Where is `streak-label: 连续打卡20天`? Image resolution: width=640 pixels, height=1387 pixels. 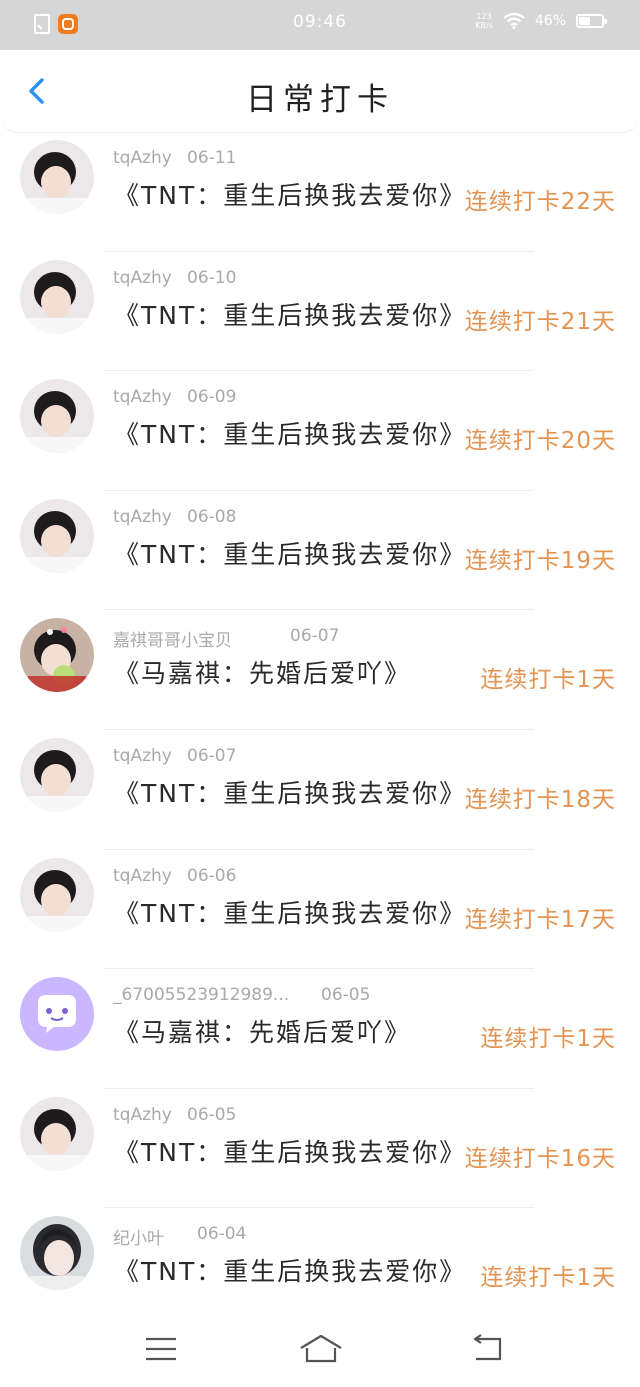
streak-label: 连续打卡20天 is located at coordinates (540, 441).